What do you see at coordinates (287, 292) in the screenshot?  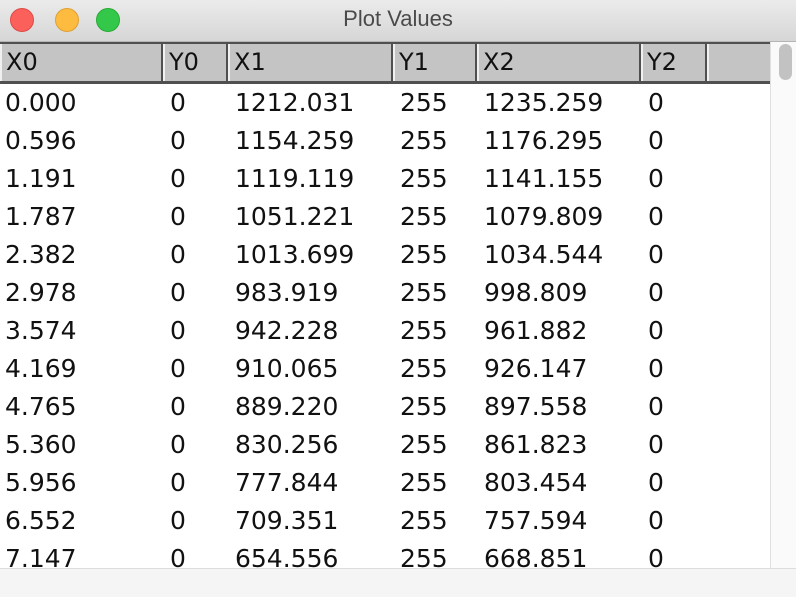 I see `cell-x1: 983.919` at bounding box center [287, 292].